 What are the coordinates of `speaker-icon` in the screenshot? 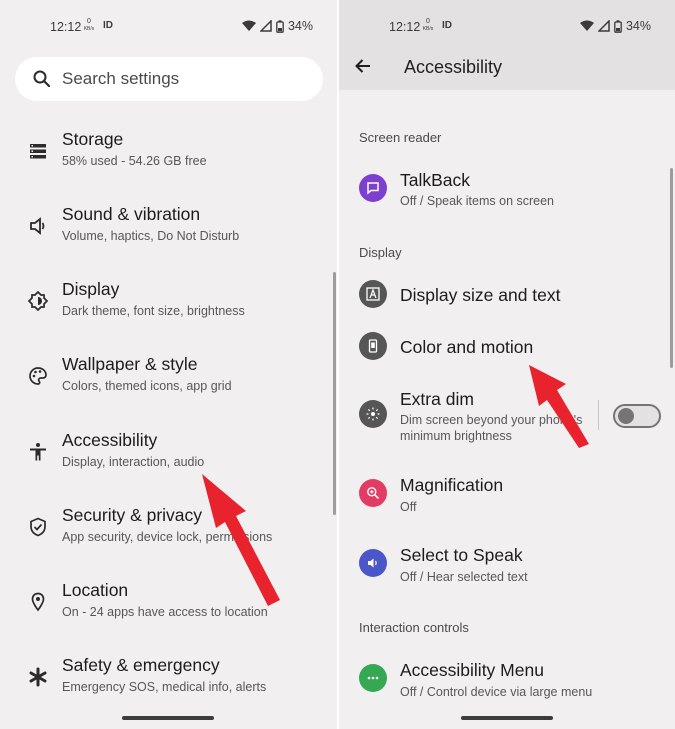 It's located at (37, 226).